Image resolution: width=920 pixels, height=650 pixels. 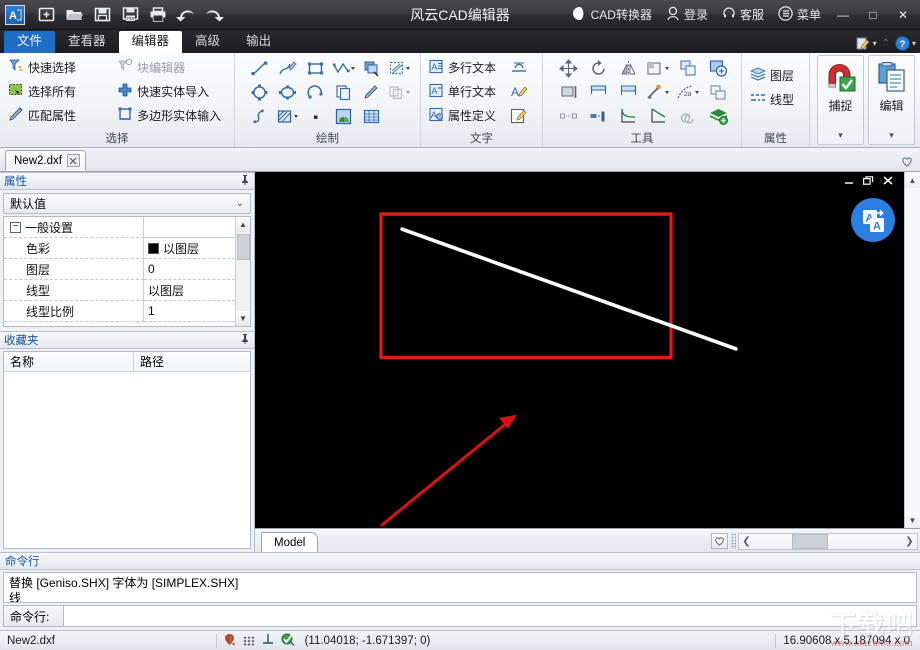 What do you see at coordinates (873, 220) in the screenshot?
I see `translate-button: A A` at bounding box center [873, 220].